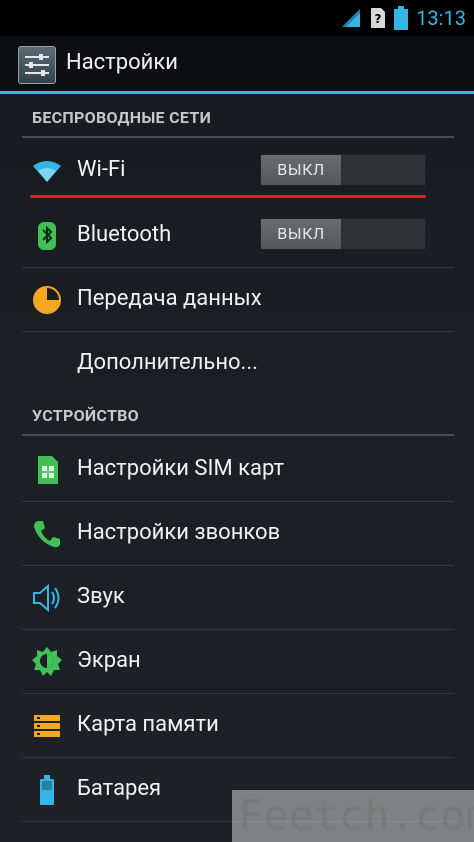 This screenshot has width=474, height=842. Describe the element at coordinates (86, 415) in the screenshot. I see `section-title: УСТРОЙСТВО` at that location.